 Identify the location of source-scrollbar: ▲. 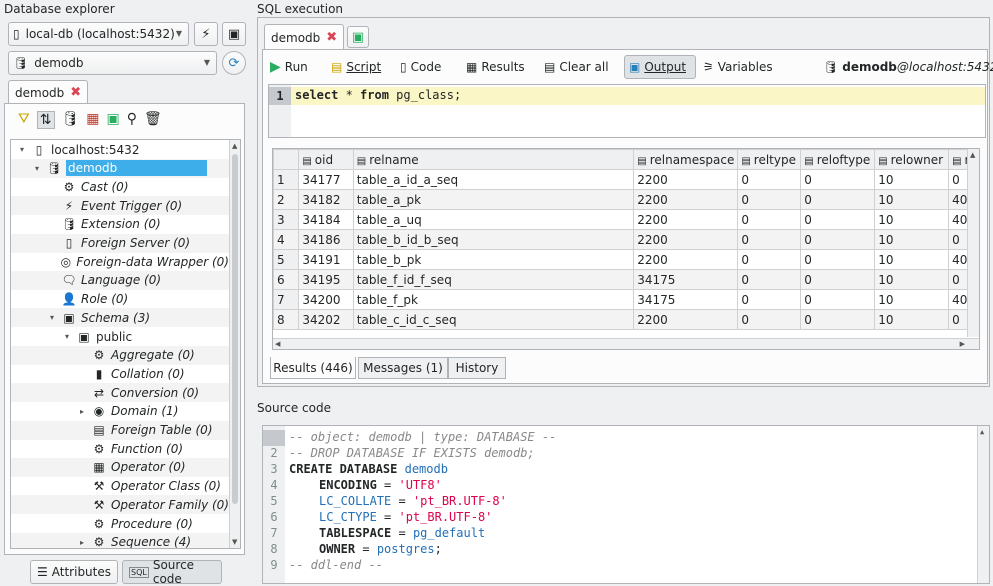
(983, 504).